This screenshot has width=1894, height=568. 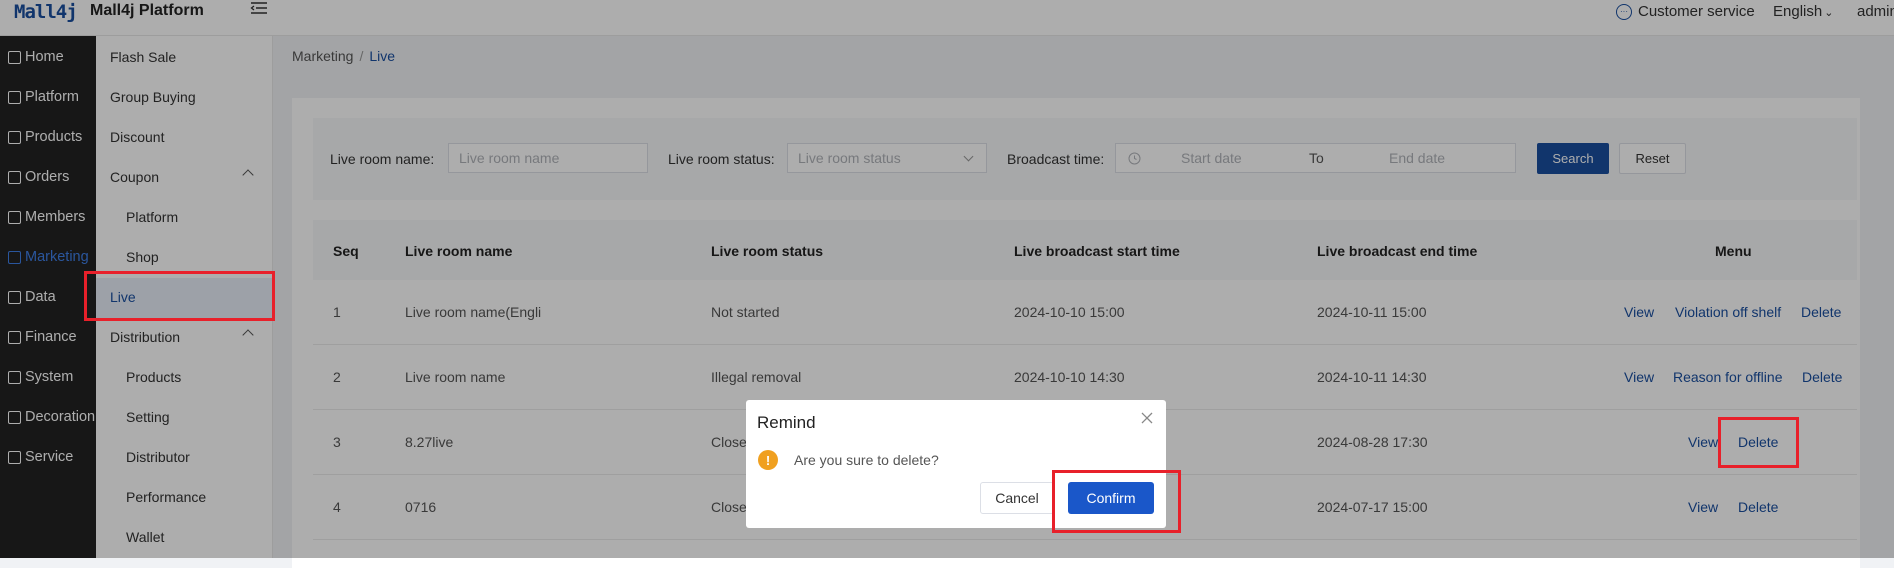 I want to click on highlight-delete-link, so click(x=1758, y=442).